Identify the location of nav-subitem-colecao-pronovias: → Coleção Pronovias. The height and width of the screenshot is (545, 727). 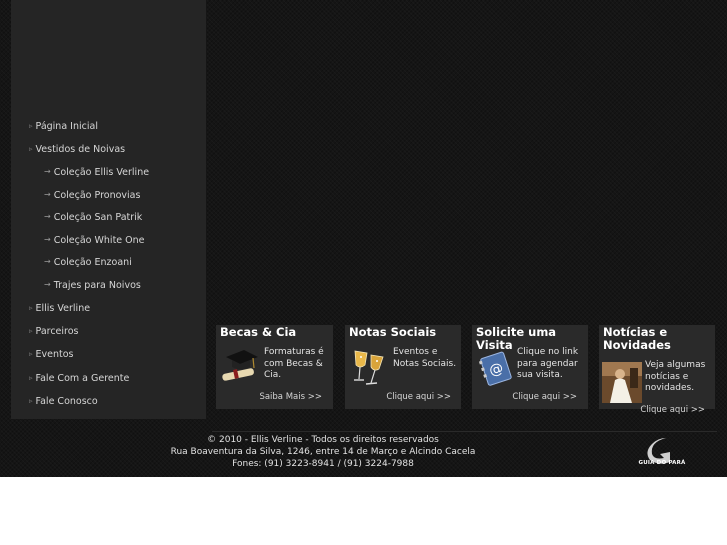
(92, 195).